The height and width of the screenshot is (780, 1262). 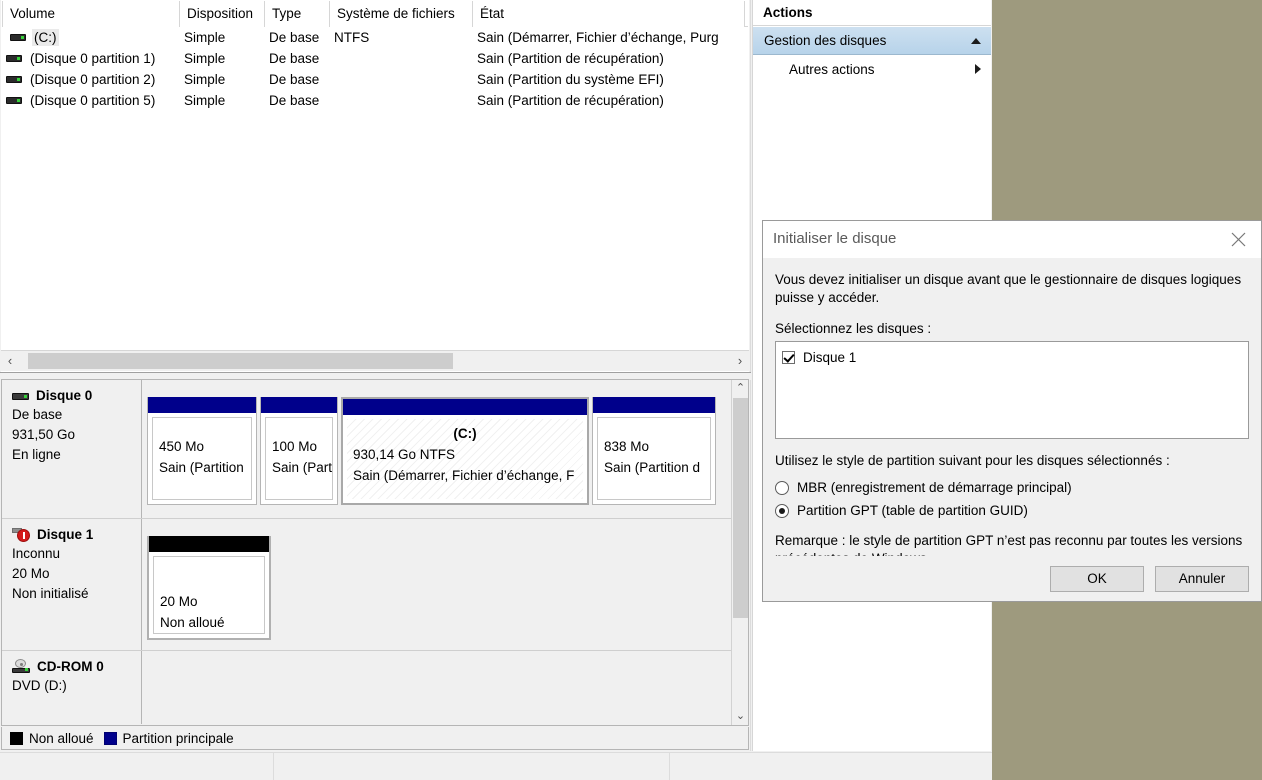 What do you see at coordinates (740, 361) in the screenshot?
I see `scroll-right-arrow-icon: ›` at bounding box center [740, 361].